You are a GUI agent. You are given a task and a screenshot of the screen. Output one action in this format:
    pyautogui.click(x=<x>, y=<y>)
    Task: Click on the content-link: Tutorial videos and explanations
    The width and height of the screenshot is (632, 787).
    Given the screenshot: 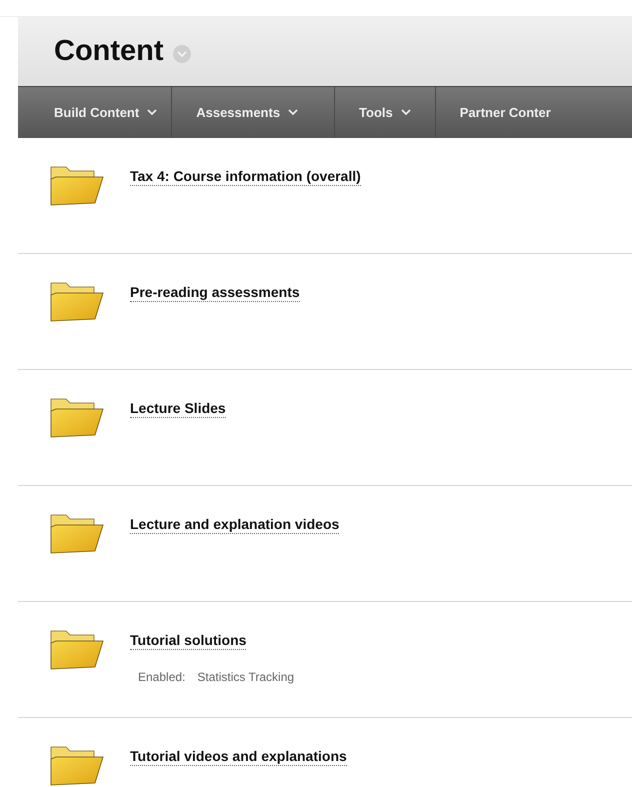 What is the action you would take?
    pyautogui.click(x=238, y=756)
    